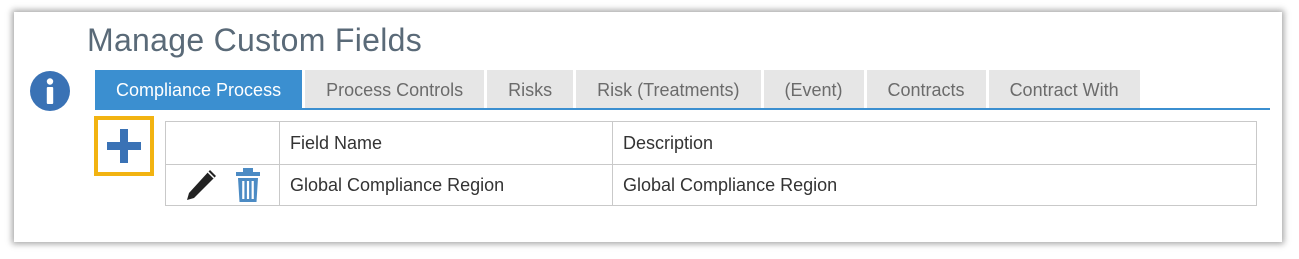 The height and width of the screenshot is (259, 1299). What do you see at coordinates (199, 89) in the screenshot?
I see `tab-compliance-process: Compliance Process` at bounding box center [199, 89].